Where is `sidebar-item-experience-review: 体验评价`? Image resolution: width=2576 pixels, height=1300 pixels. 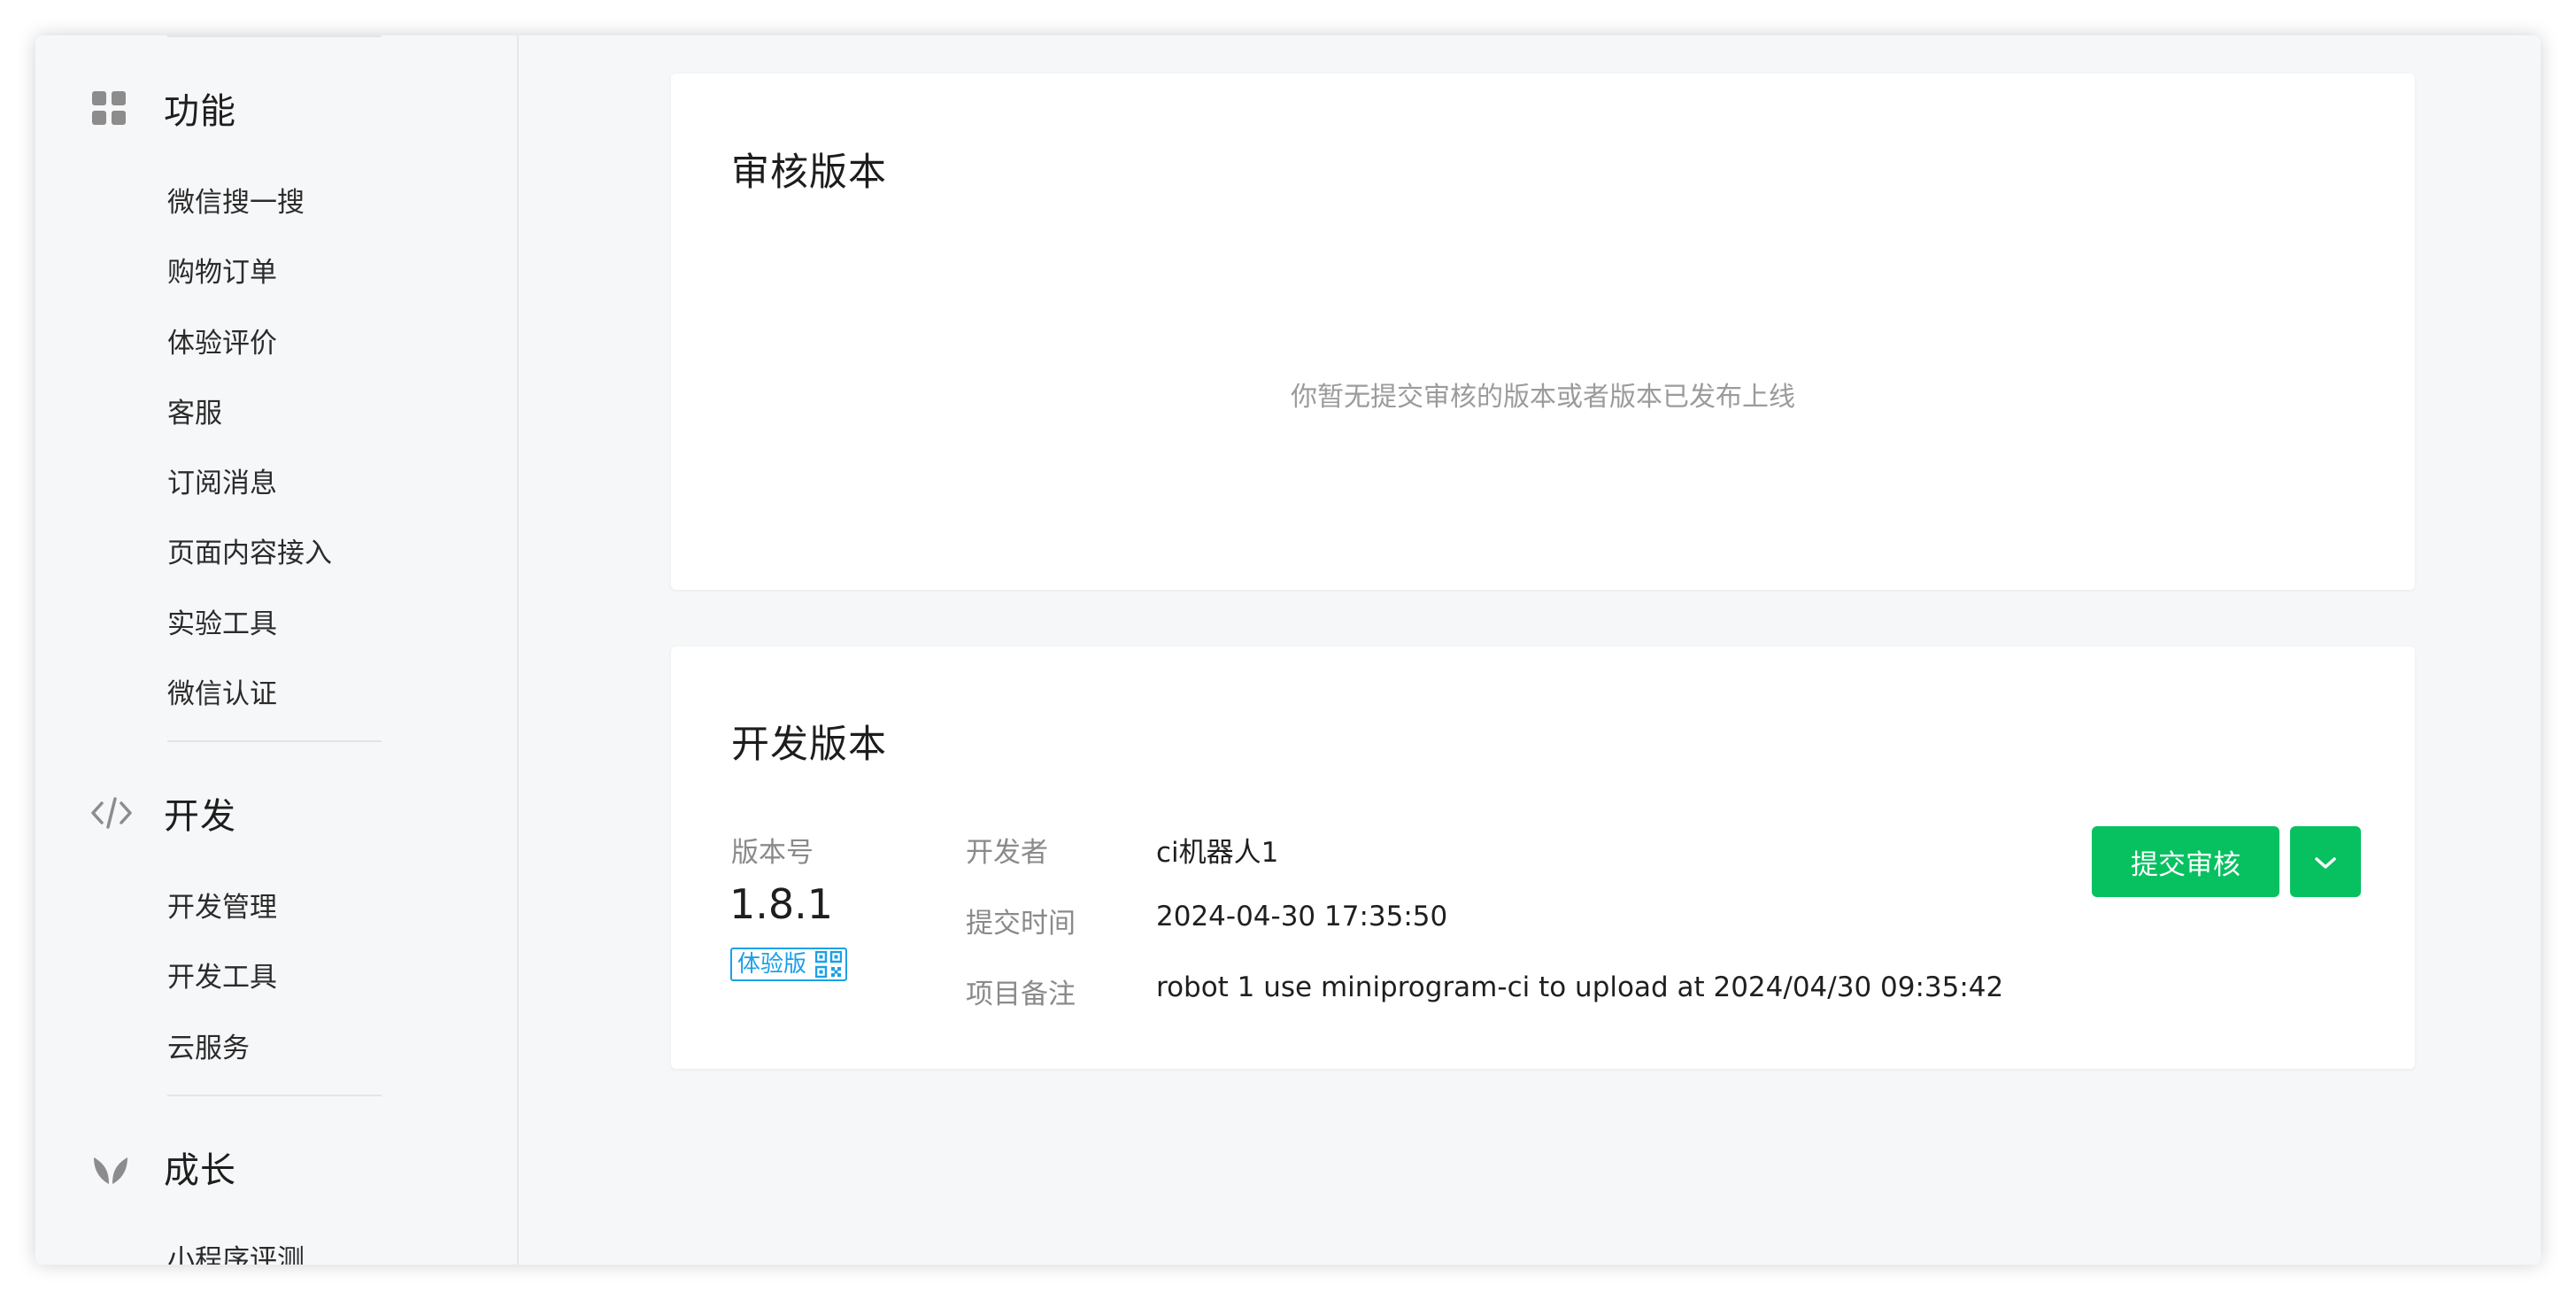
sidebar-item-experience-review: 体验评价 is located at coordinates (222, 343).